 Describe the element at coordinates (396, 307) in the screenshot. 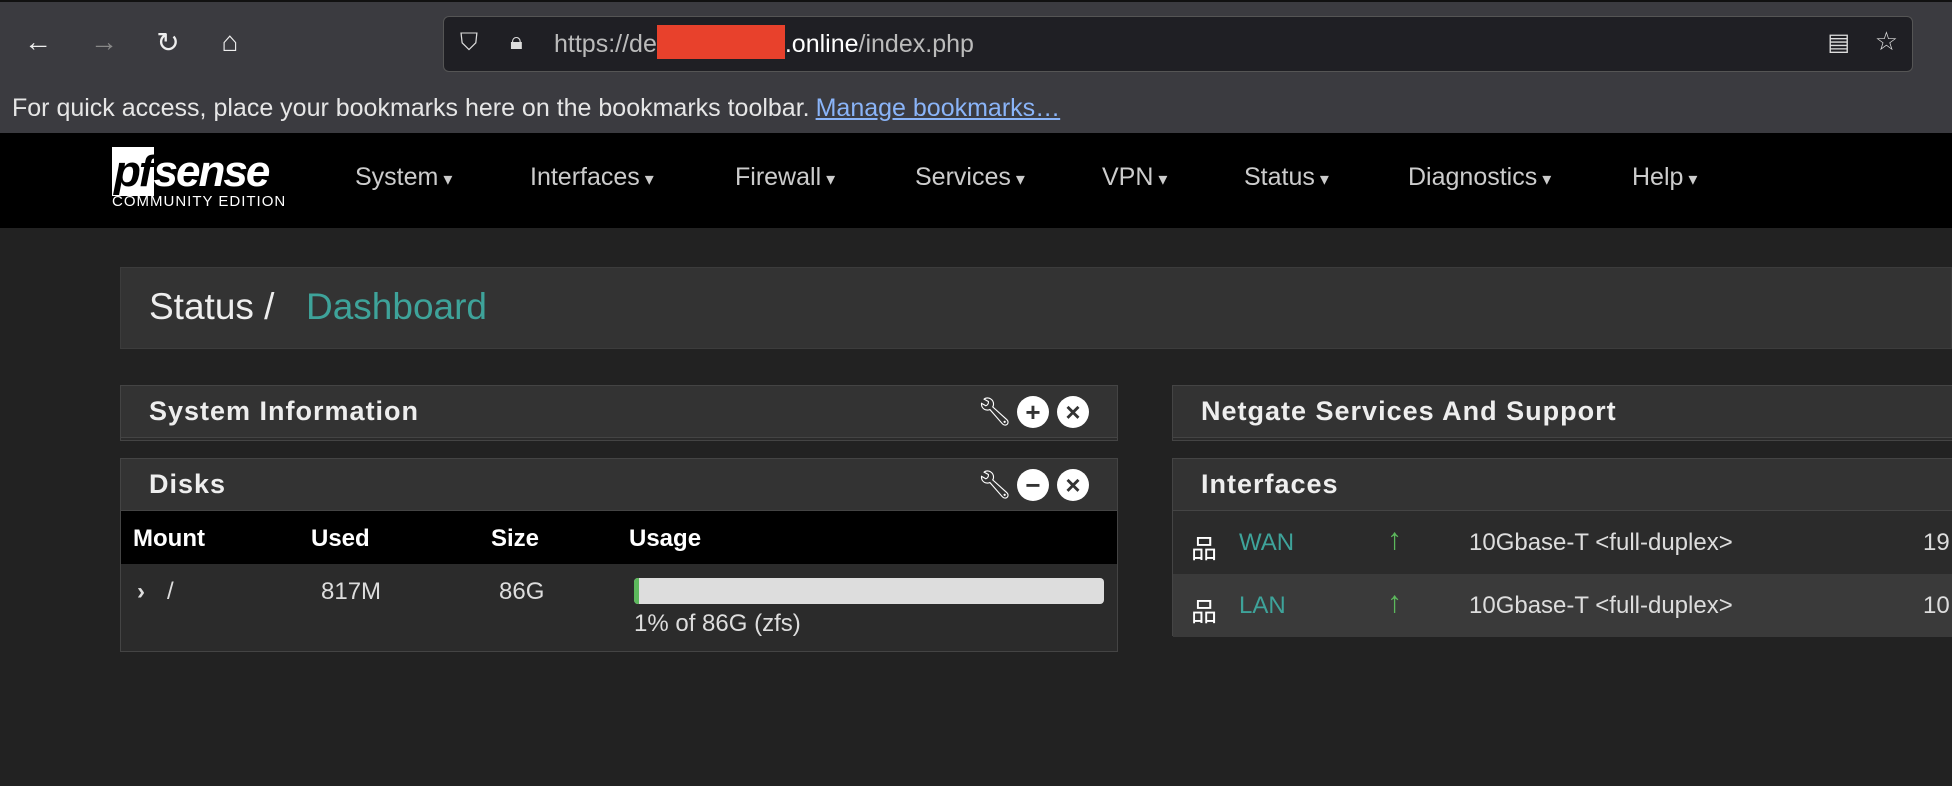

I see `breadcrumb-current: Dashboard` at that location.